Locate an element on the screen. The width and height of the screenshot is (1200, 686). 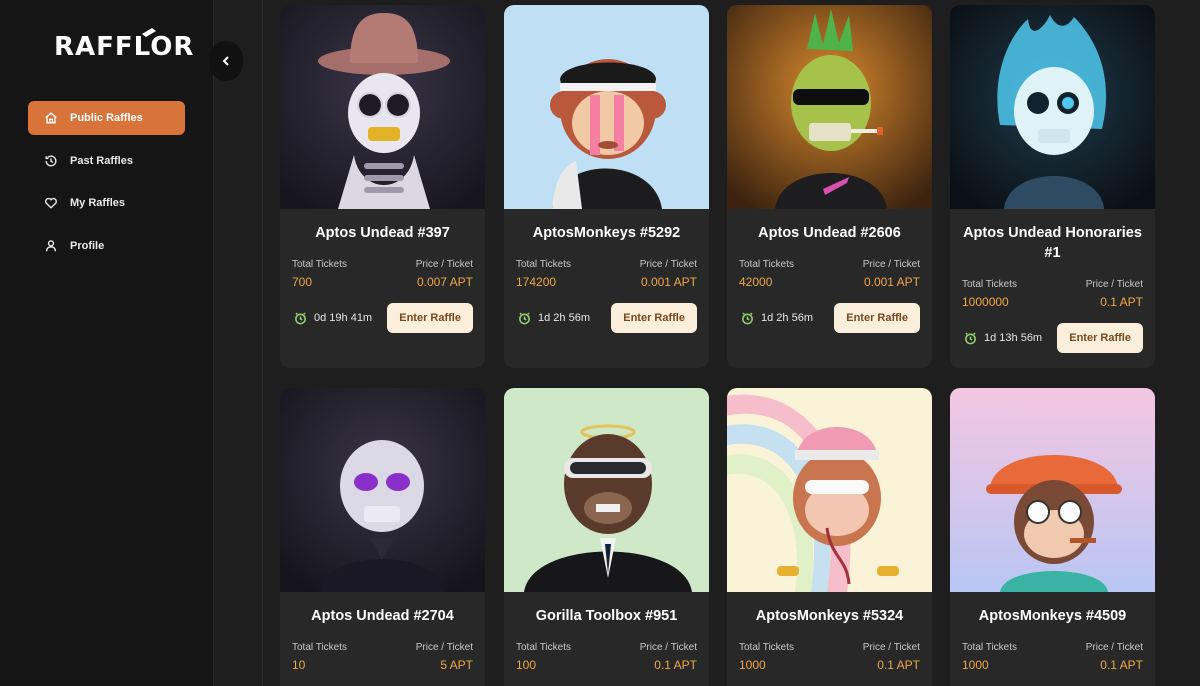
raffle-title: AptosMonkeys #5324 is located at coordinates (829, 616).